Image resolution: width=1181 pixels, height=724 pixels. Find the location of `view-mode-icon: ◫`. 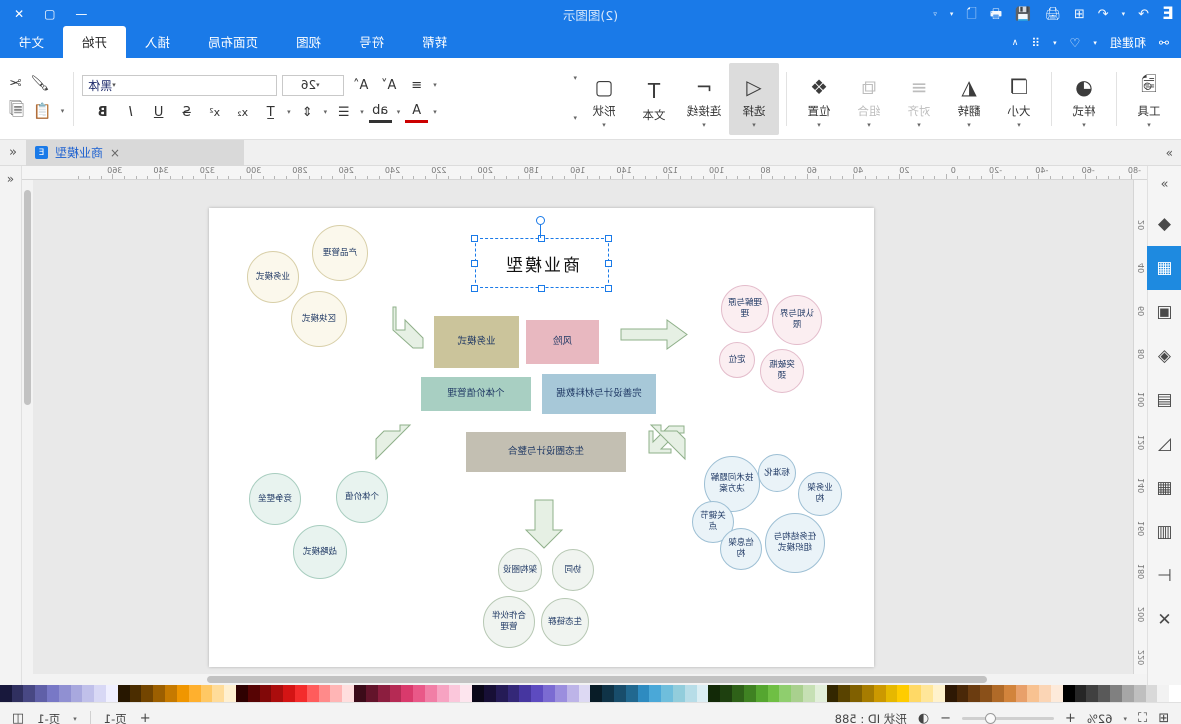

view-mode-icon: ◫ is located at coordinates (18, 717).